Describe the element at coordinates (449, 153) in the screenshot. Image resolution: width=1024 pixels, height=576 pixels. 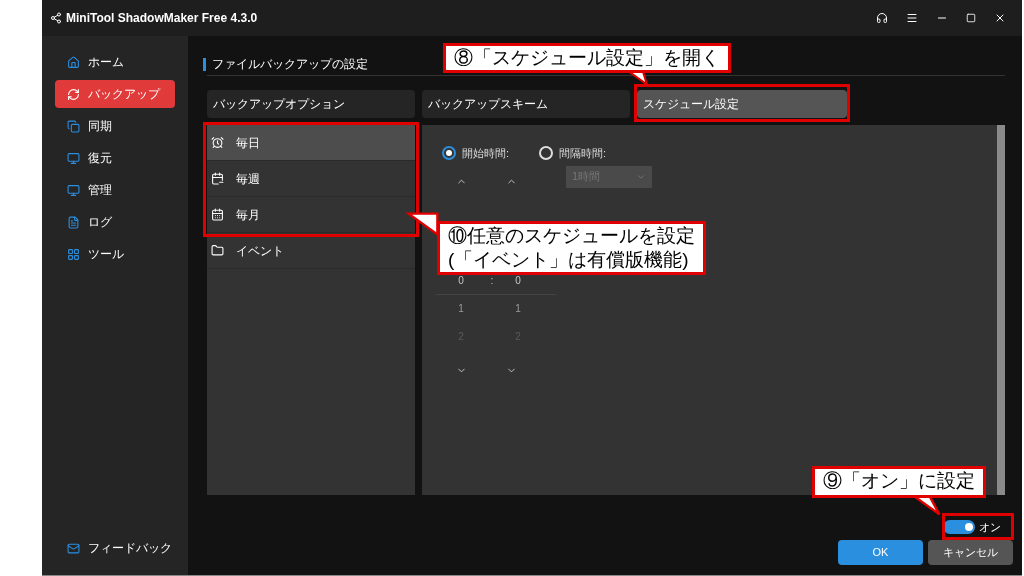
I see `radio-button` at that location.